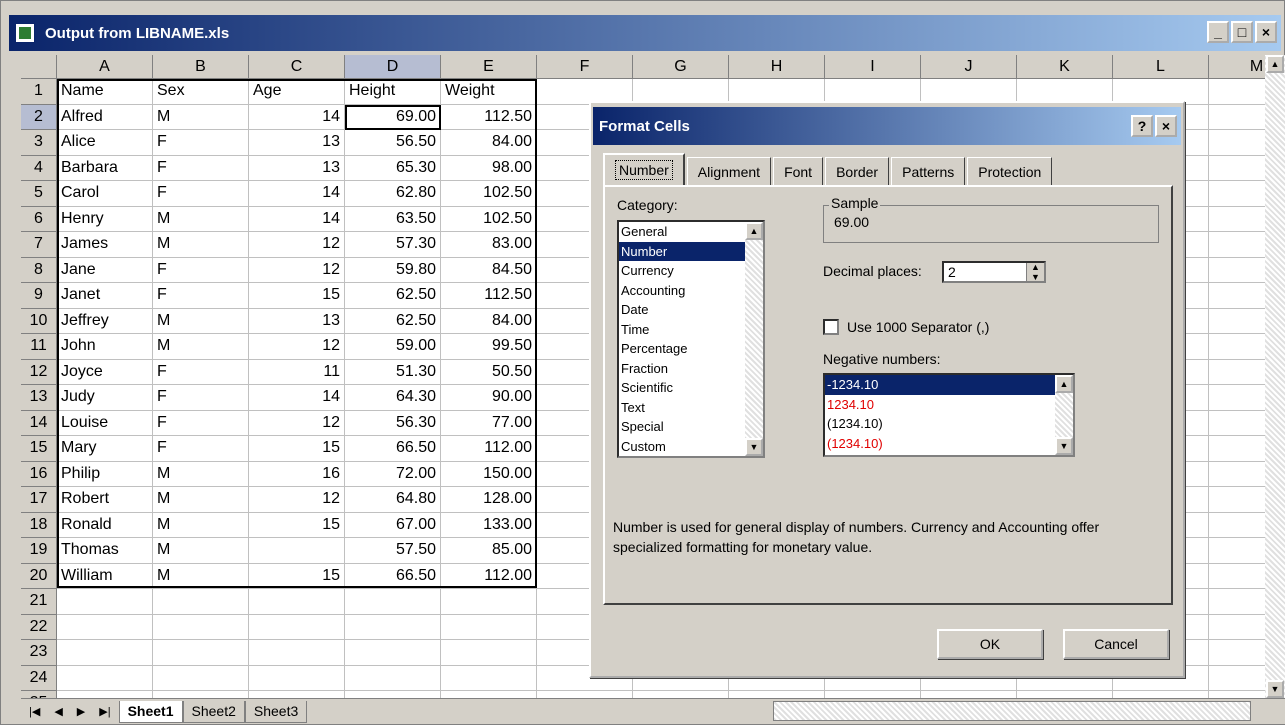 This screenshot has height=725, width=1285. Describe the element at coordinates (393, 347) in the screenshot. I see `grid-cell: 59.00` at that location.